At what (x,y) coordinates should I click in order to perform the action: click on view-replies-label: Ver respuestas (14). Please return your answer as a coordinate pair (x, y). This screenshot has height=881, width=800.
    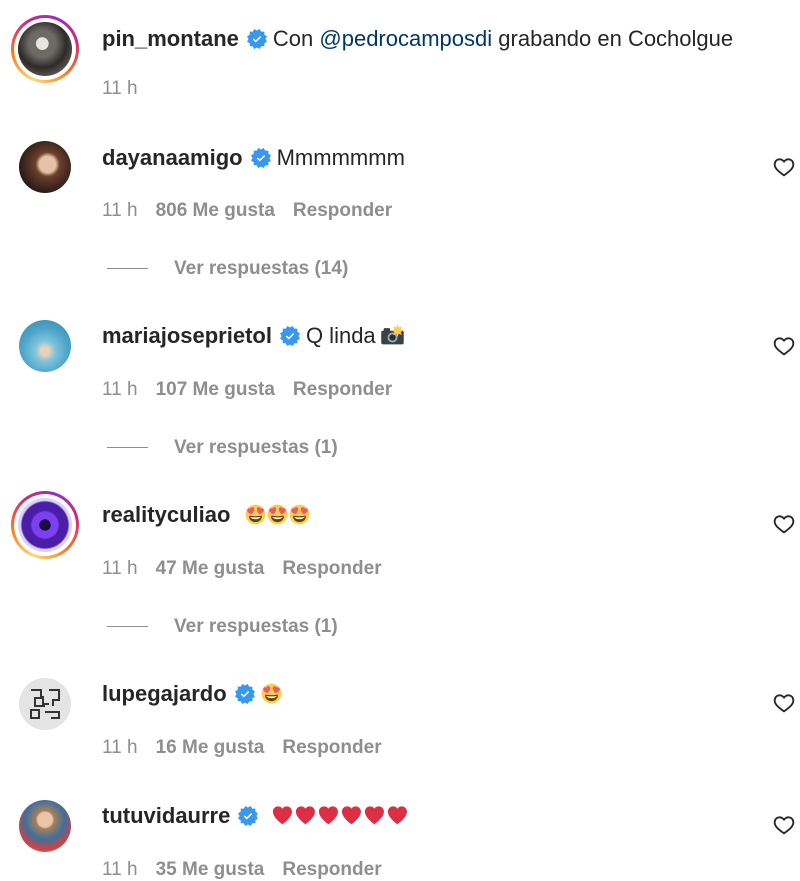
    Looking at the image, I should click on (261, 268).